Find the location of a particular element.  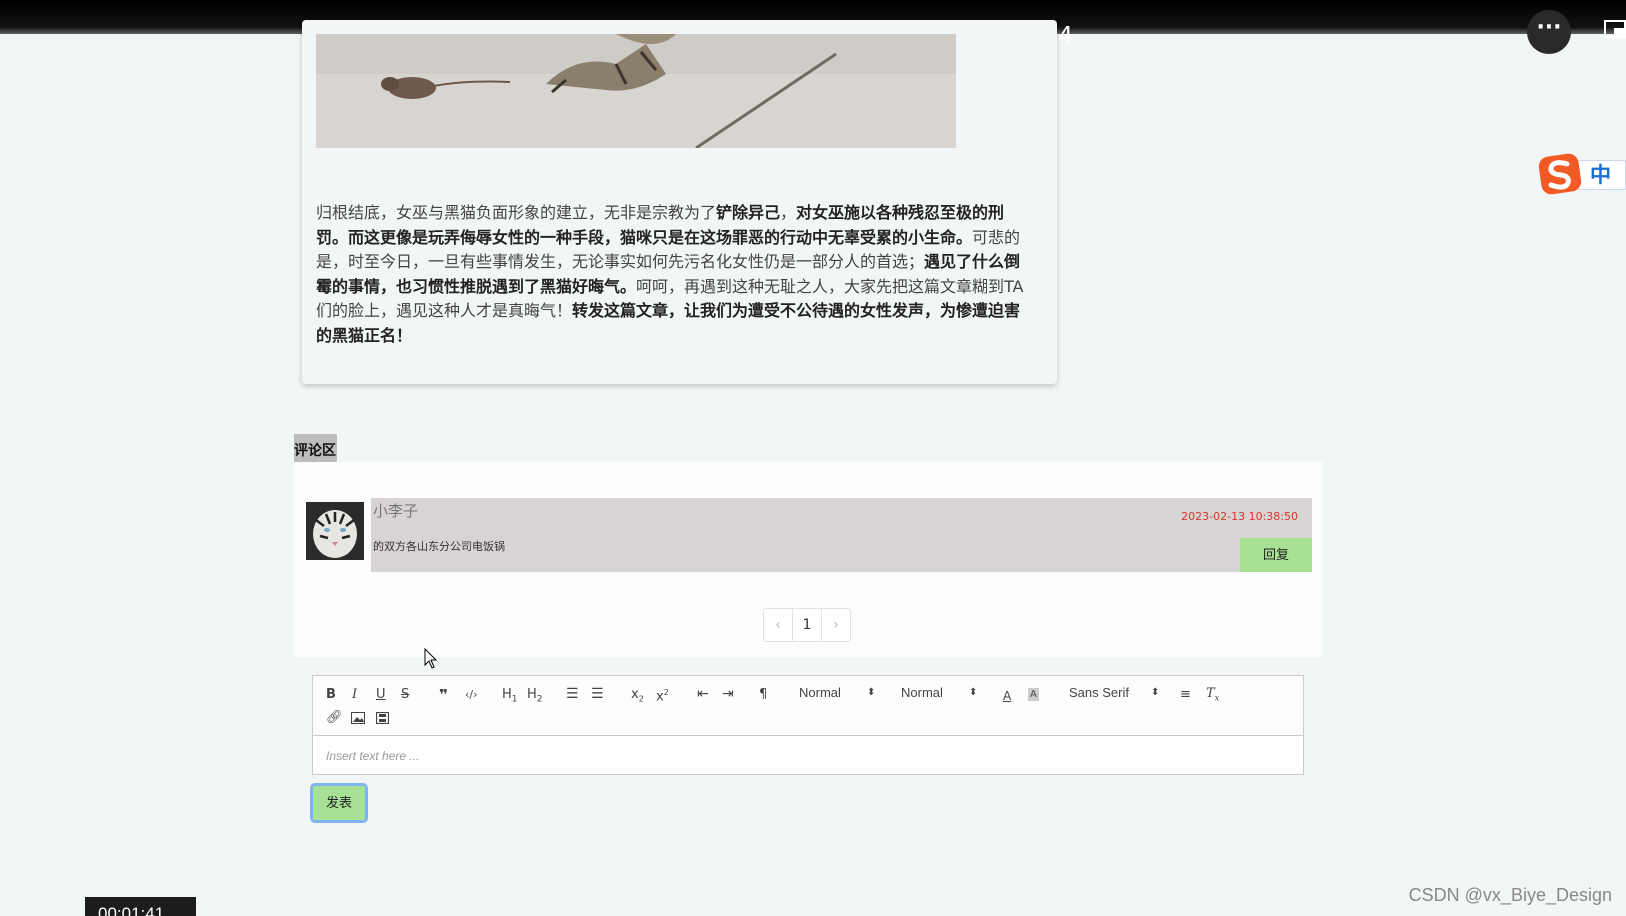

size-select: Normal ⬍ is located at coordinates (941, 692).